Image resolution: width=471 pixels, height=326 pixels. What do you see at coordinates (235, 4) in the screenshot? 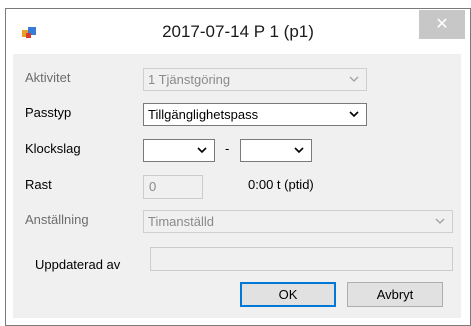
I see `background-top-strip` at bounding box center [235, 4].